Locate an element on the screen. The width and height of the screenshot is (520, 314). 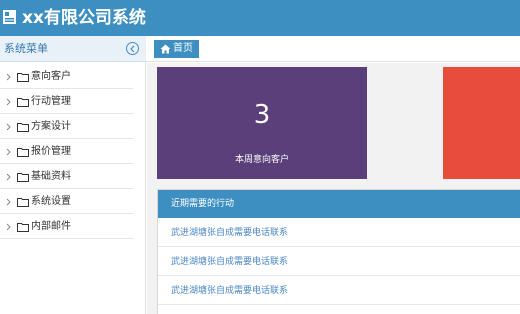
sidebar-header: 系统菜单 is located at coordinates (73, 49).